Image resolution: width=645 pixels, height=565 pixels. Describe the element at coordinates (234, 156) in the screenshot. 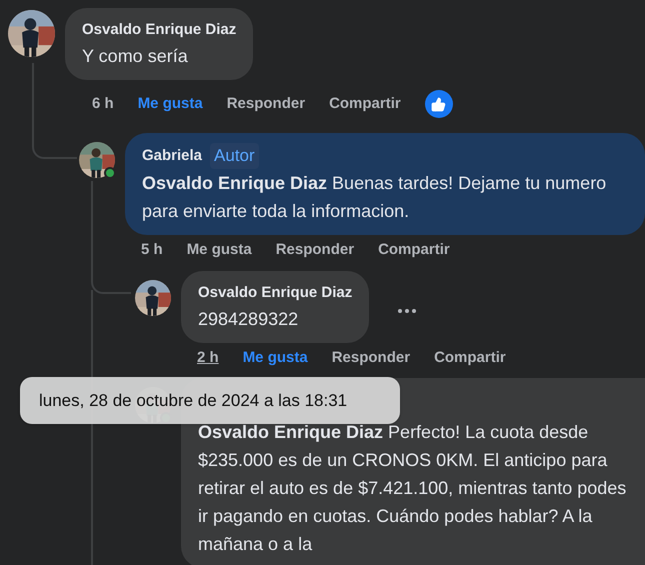

I see `author-badge: Autor` at that location.